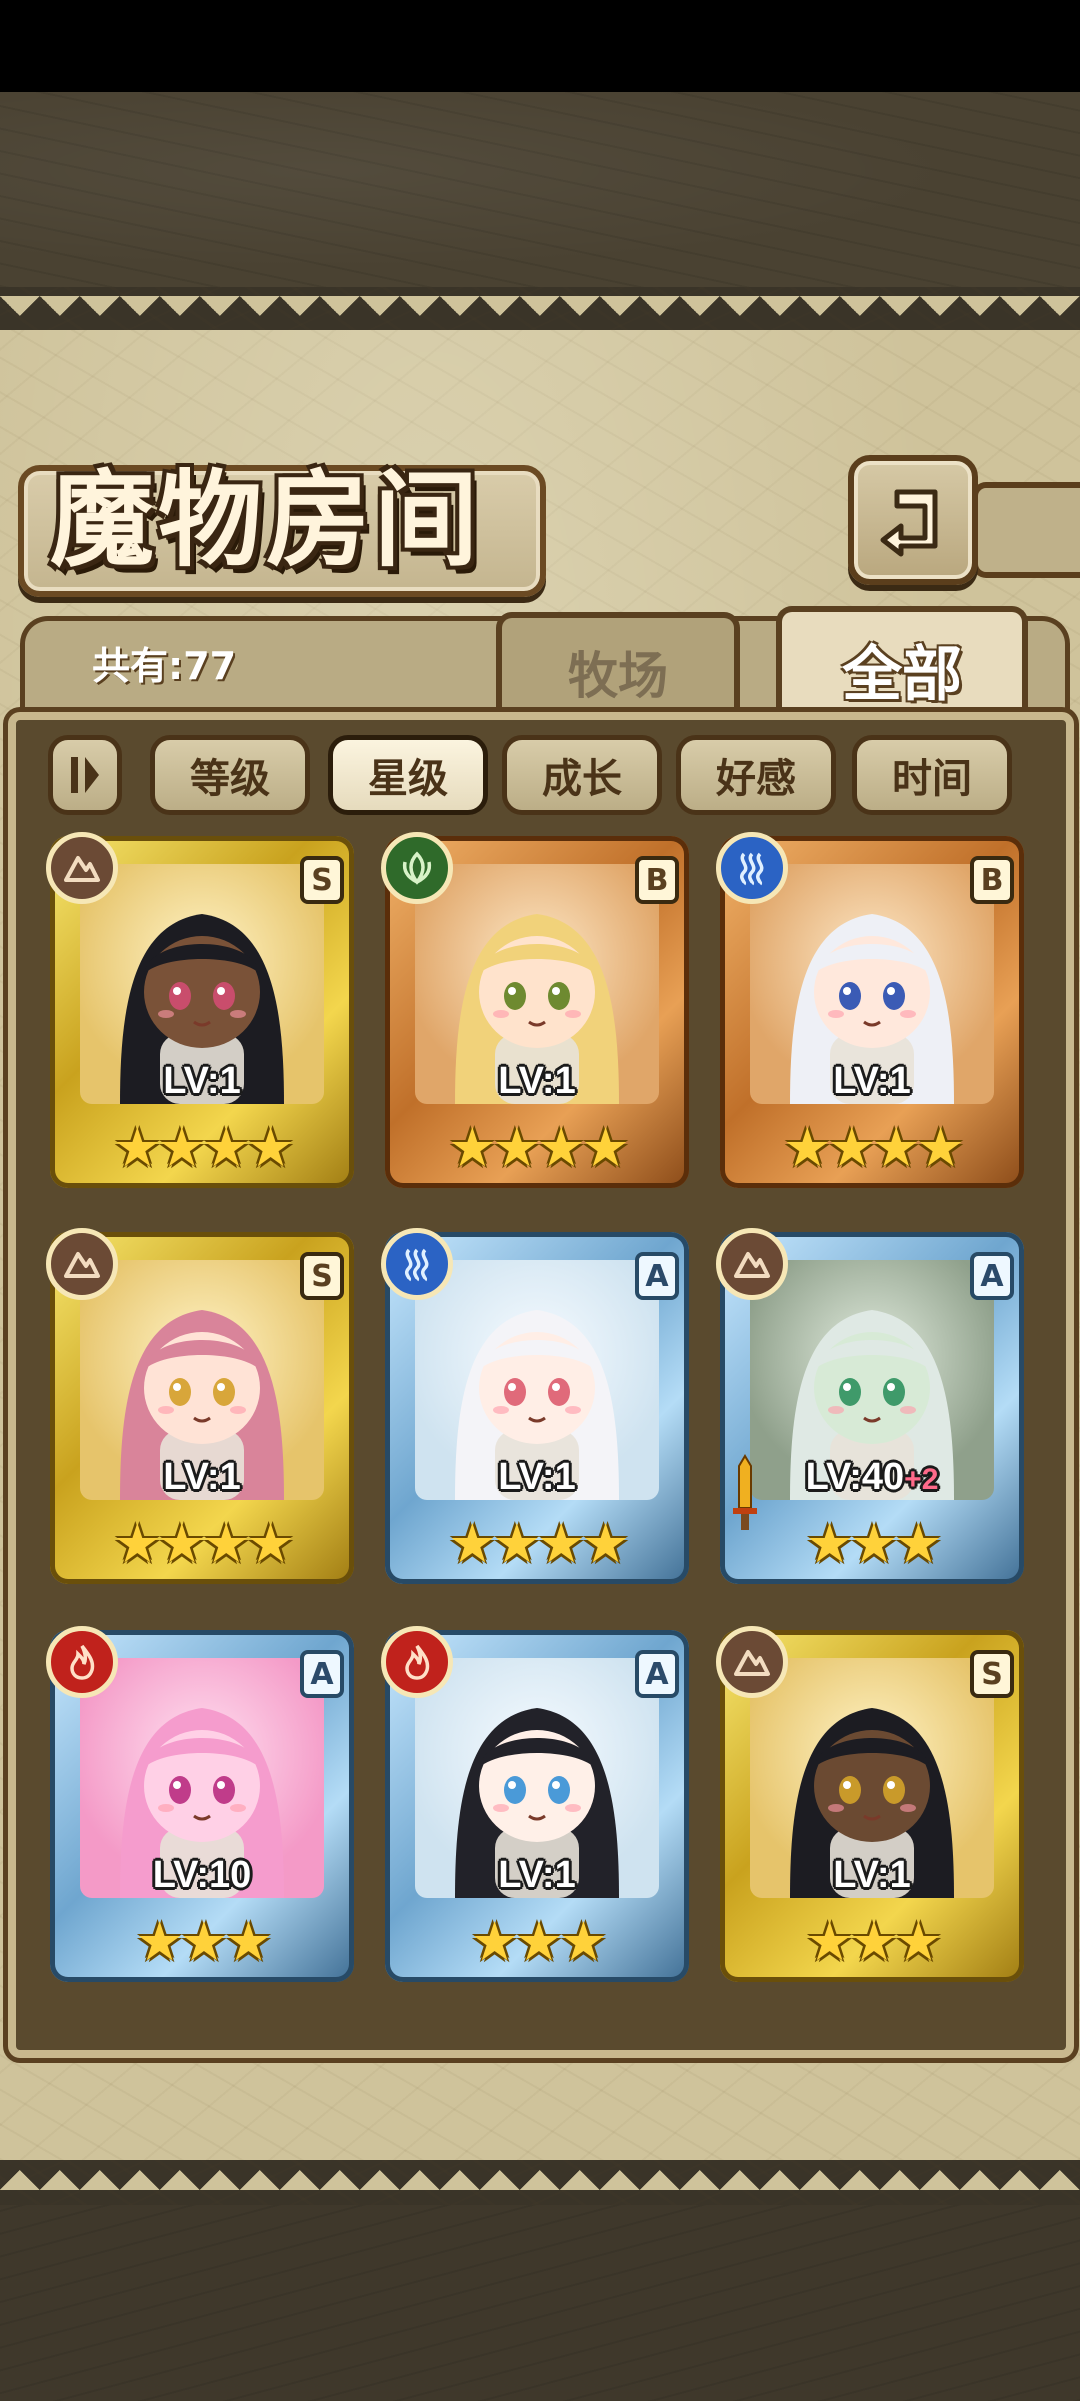 The height and width of the screenshot is (2401, 1080). Describe the element at coordinates (902, 666) in the screenshot. I see `tab-all: 全部` at that location.